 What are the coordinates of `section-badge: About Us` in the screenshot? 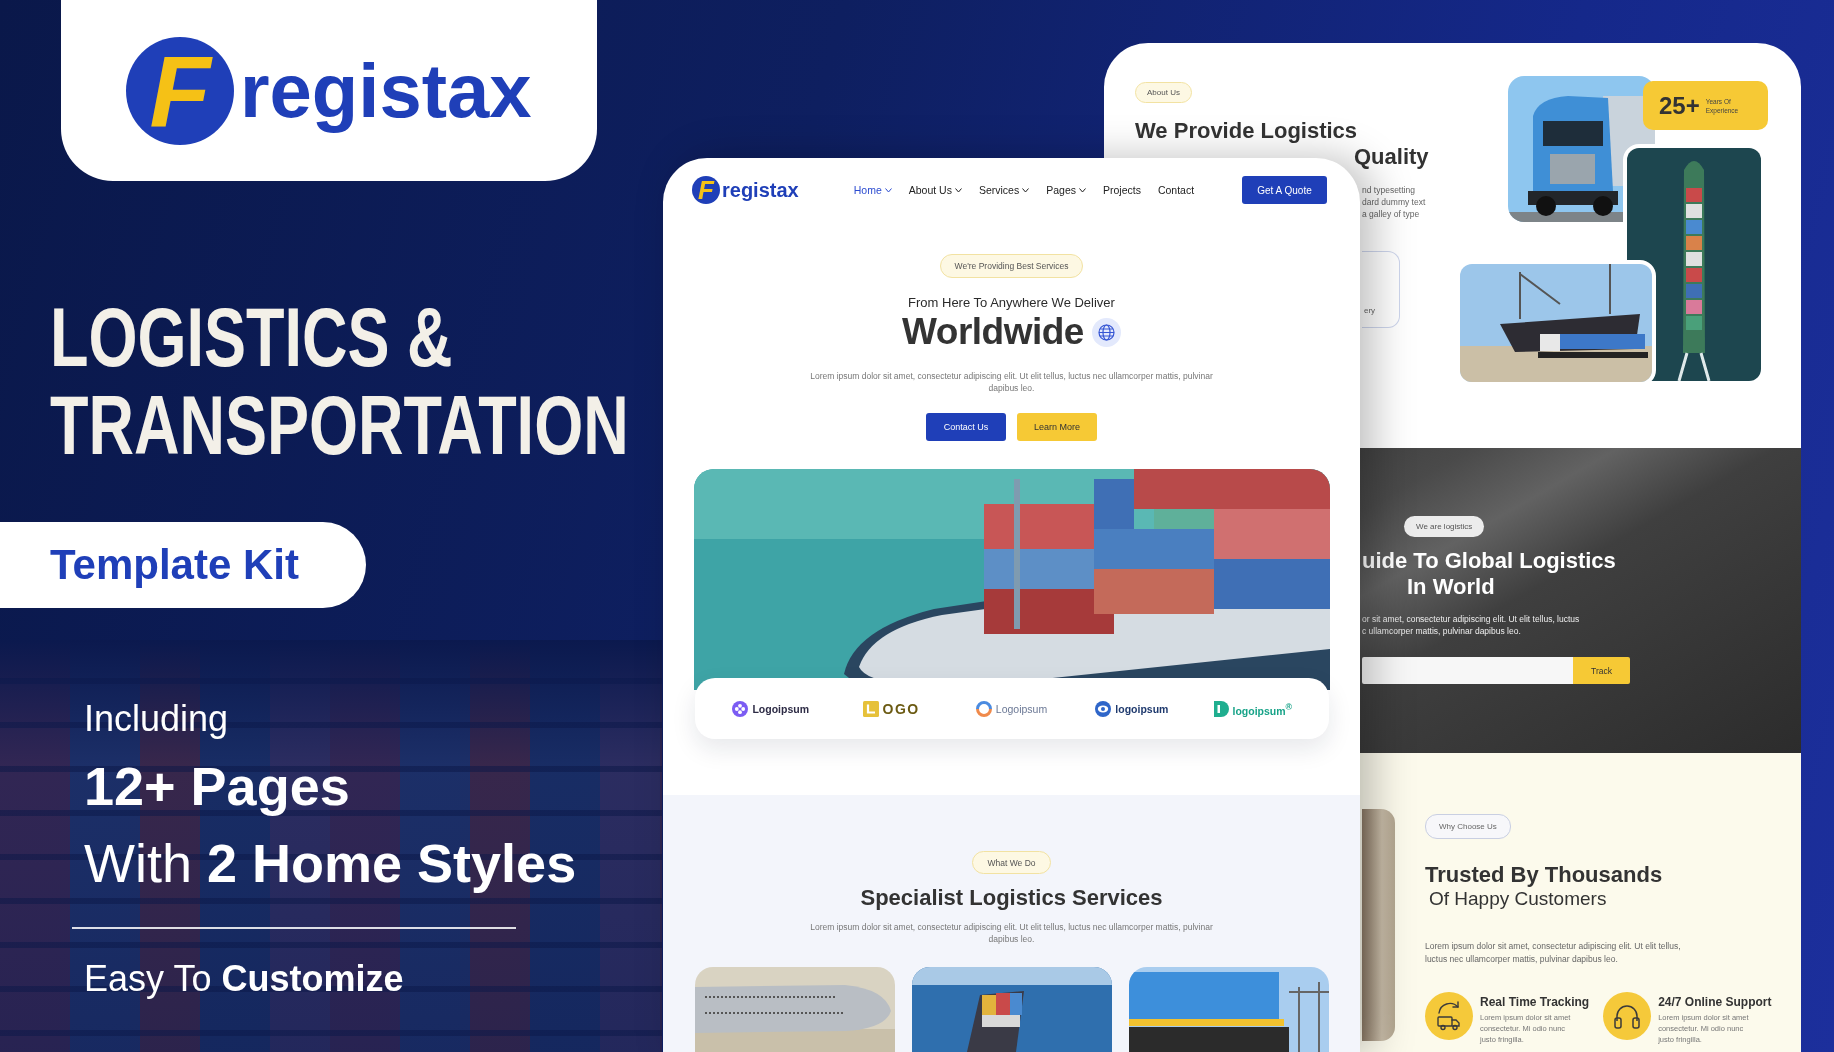 It's located at (1163, 92).